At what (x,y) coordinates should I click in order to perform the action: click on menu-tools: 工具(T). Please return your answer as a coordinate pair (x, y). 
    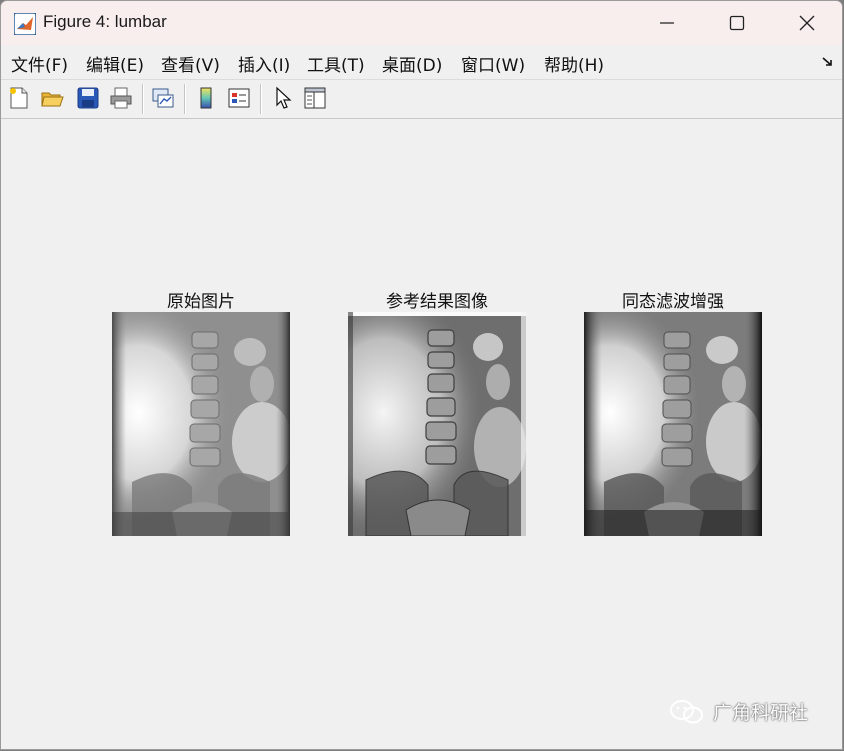
    Looking at the image, I should click on (336, 63).